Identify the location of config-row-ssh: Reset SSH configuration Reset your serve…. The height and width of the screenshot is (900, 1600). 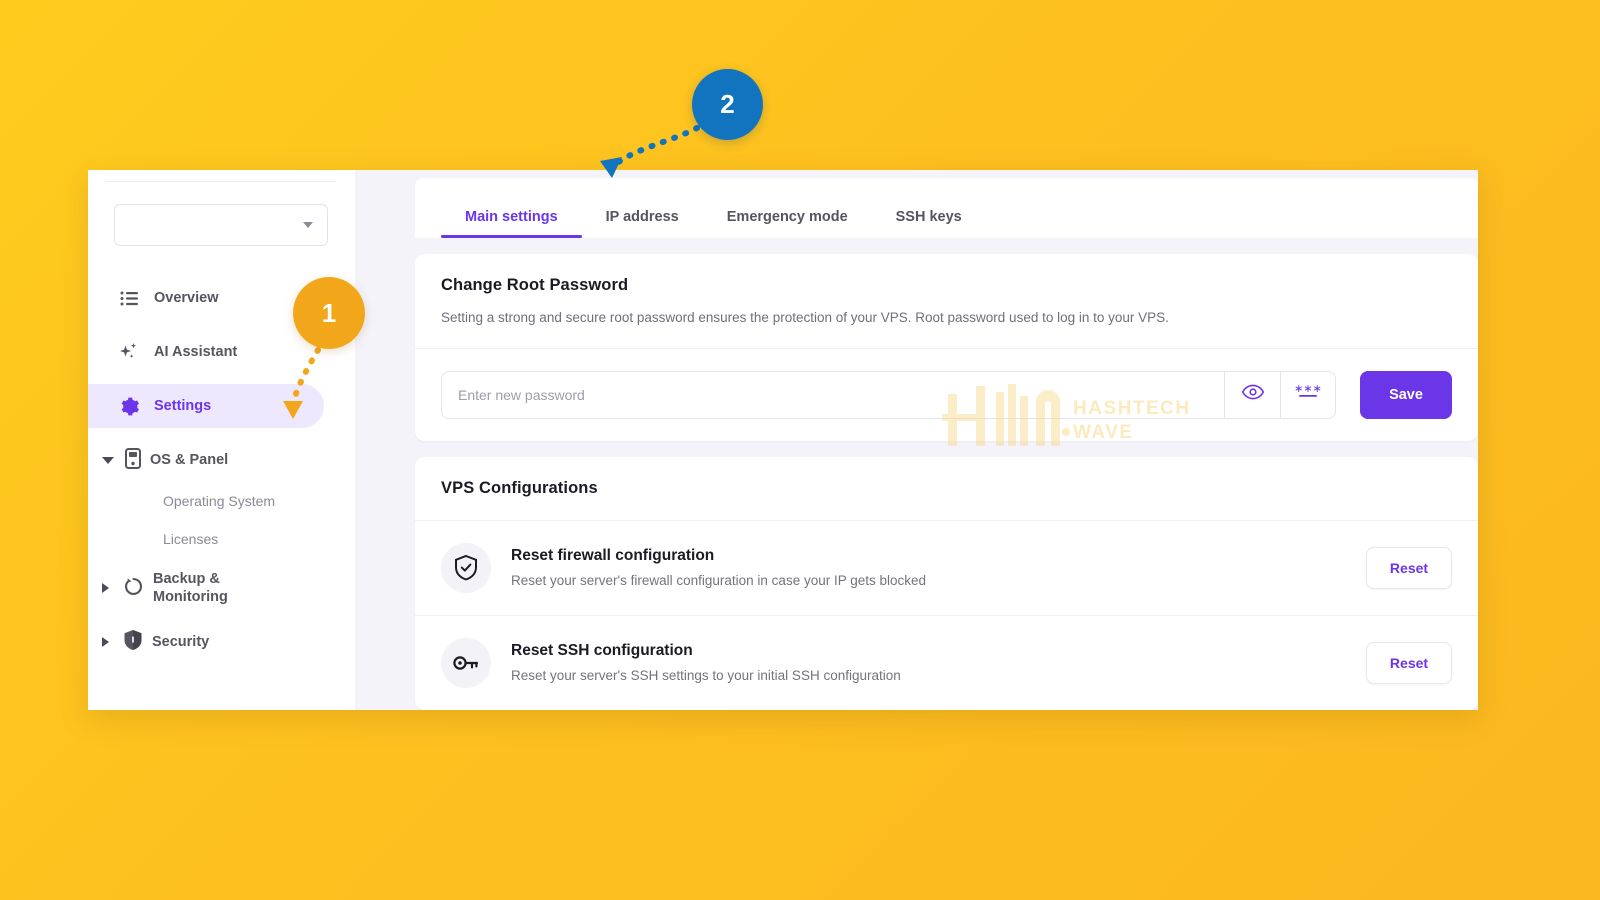
(946, 663).